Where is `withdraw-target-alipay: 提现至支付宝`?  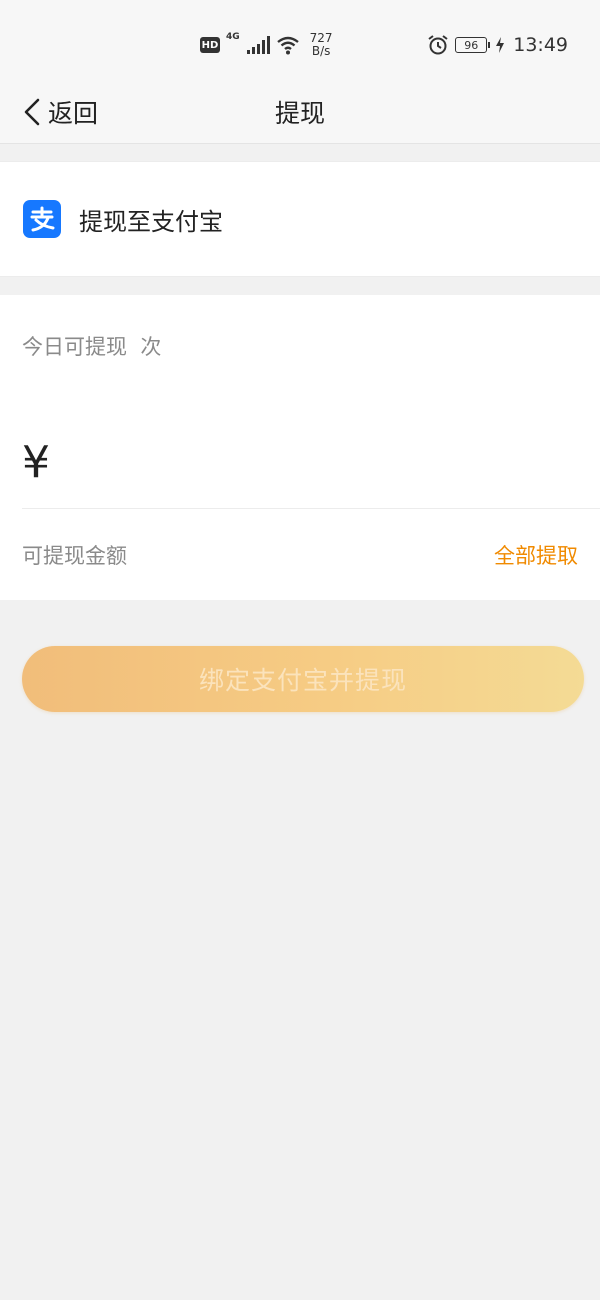 withdraw-target-alipay: 提现至支付宝 is located at coordinates (300, 219).